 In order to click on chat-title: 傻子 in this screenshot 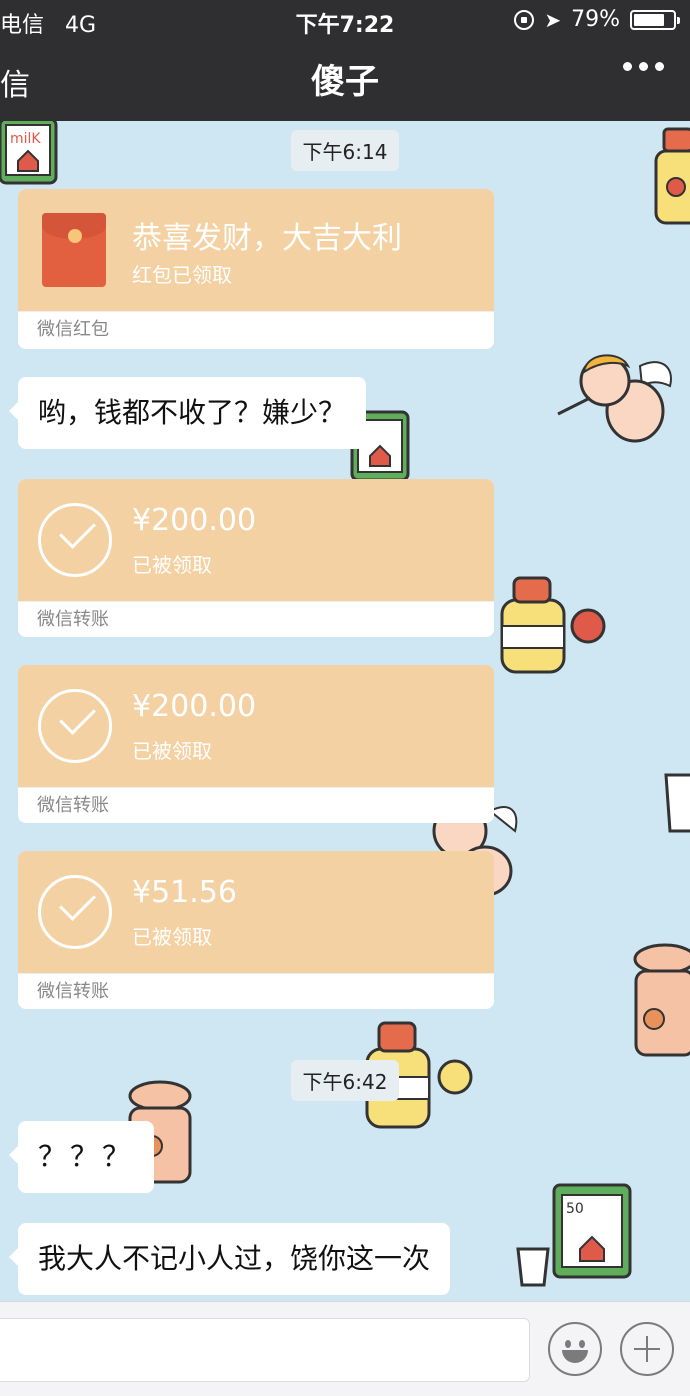, I will do `click(345, 82)`.